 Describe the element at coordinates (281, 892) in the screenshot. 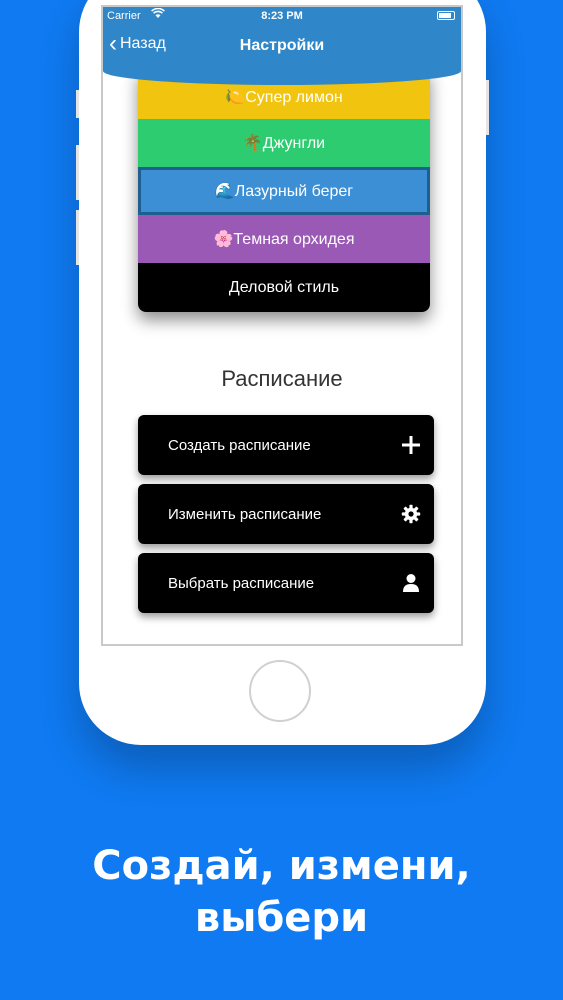

I see `promo-caption: Создай, измени, выбери` at that location.